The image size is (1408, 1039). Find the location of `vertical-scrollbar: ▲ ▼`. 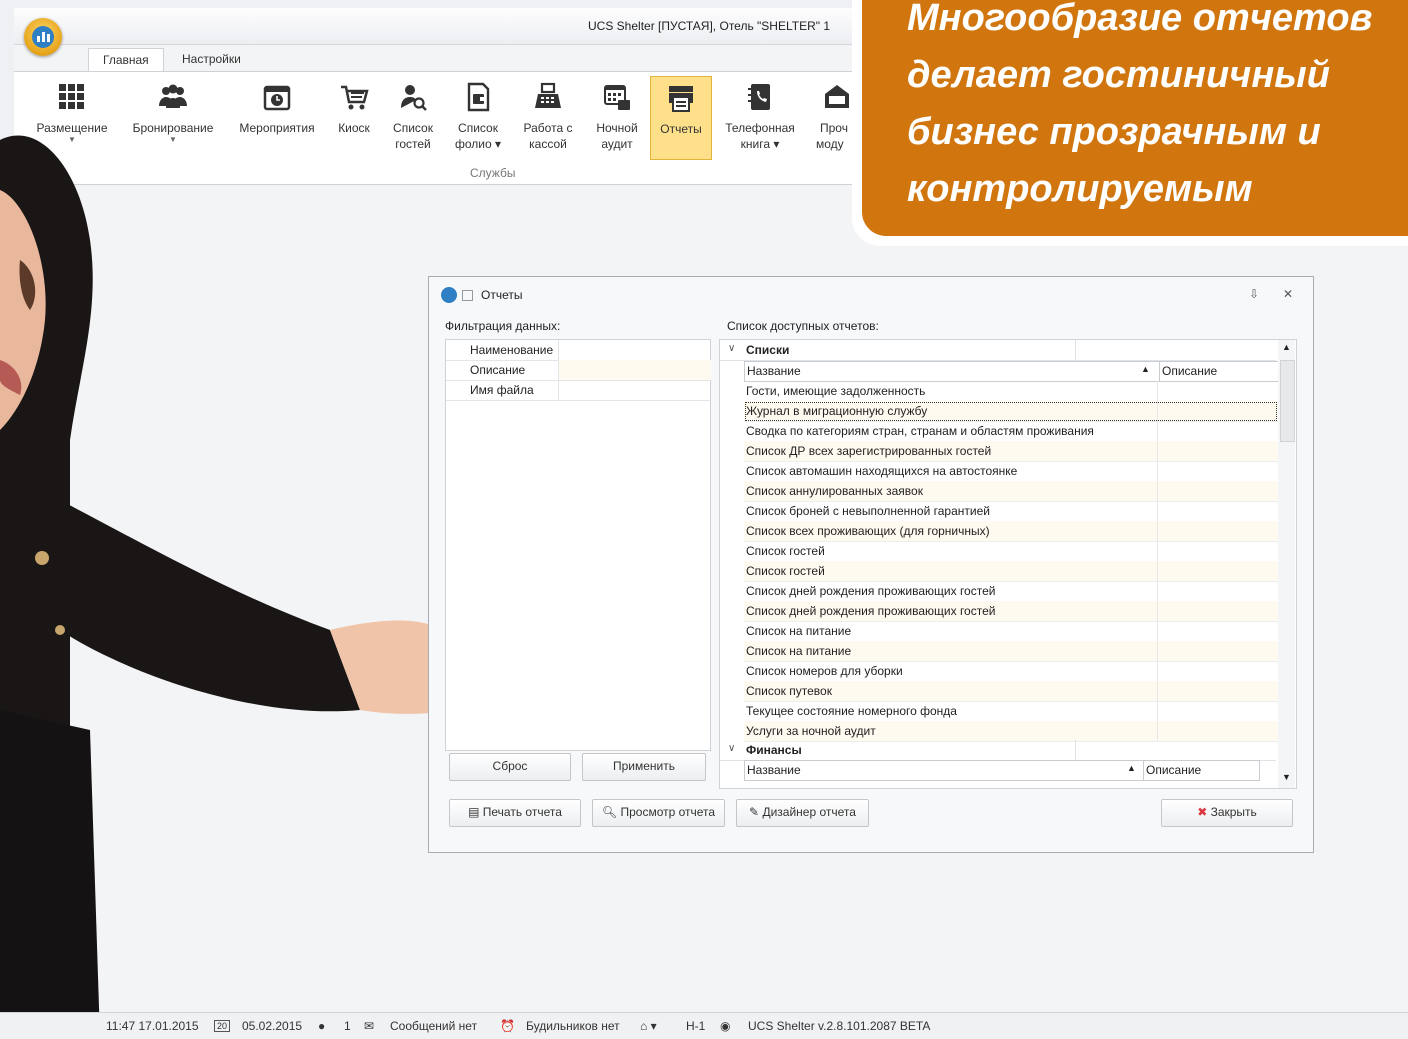

vertical-scrollbar: ▲ ▼ is located at coordinates (1286, 564).